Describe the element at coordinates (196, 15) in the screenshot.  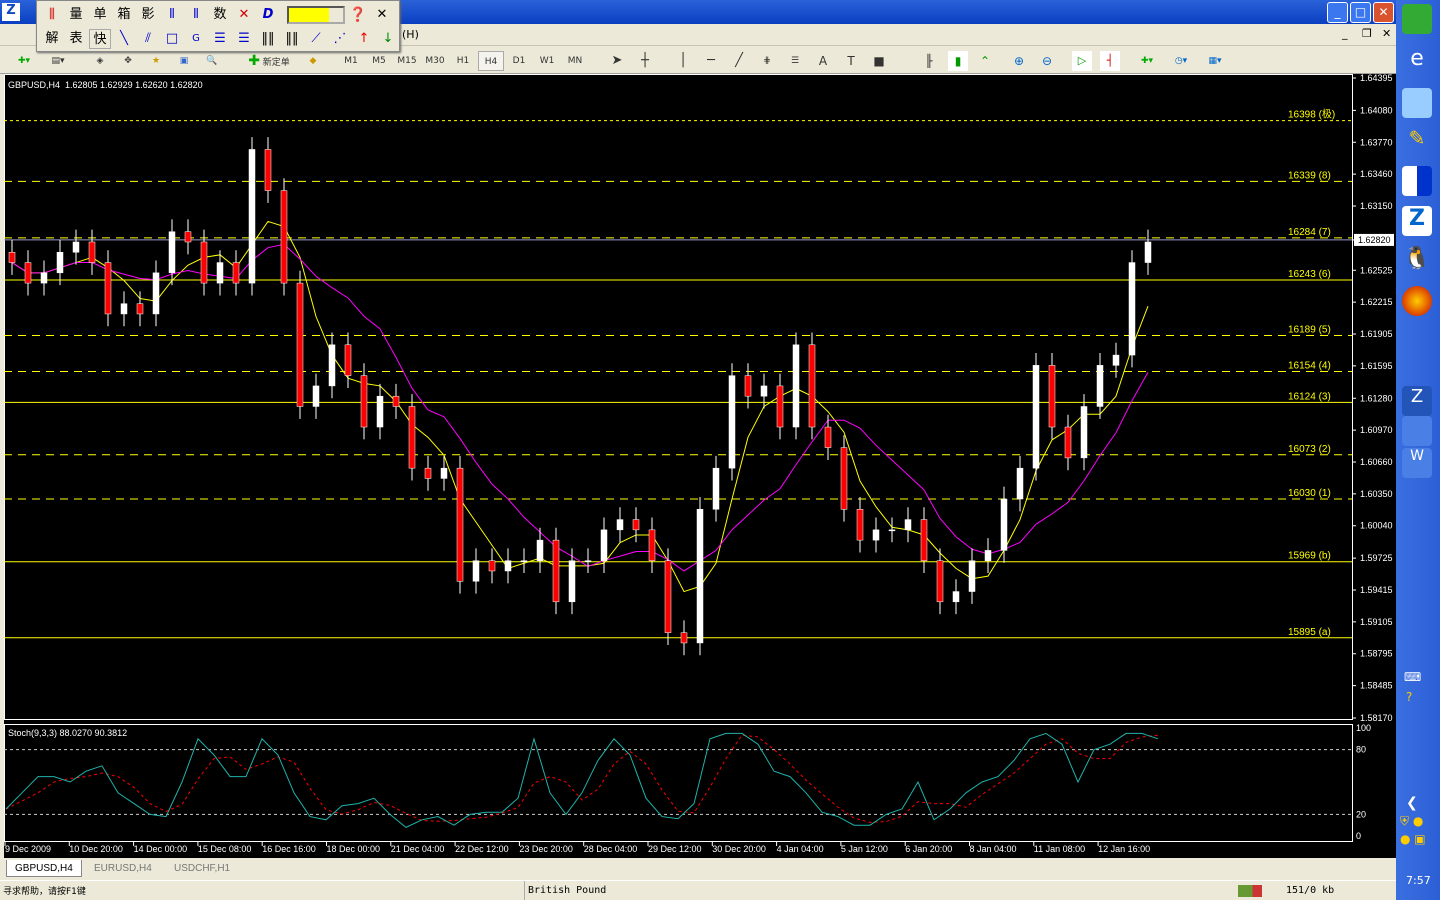
I see `histogram2-icon: ⫴` at that location.